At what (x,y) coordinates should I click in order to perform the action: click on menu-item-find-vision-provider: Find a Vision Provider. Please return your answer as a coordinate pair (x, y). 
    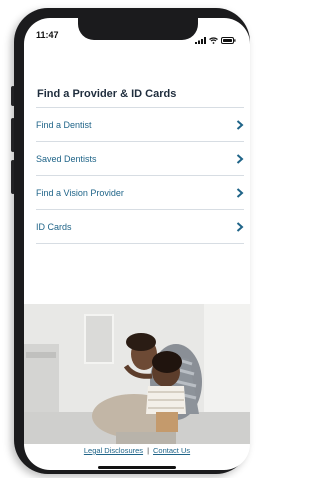
    Looking at the image, I should click on (140, 192).